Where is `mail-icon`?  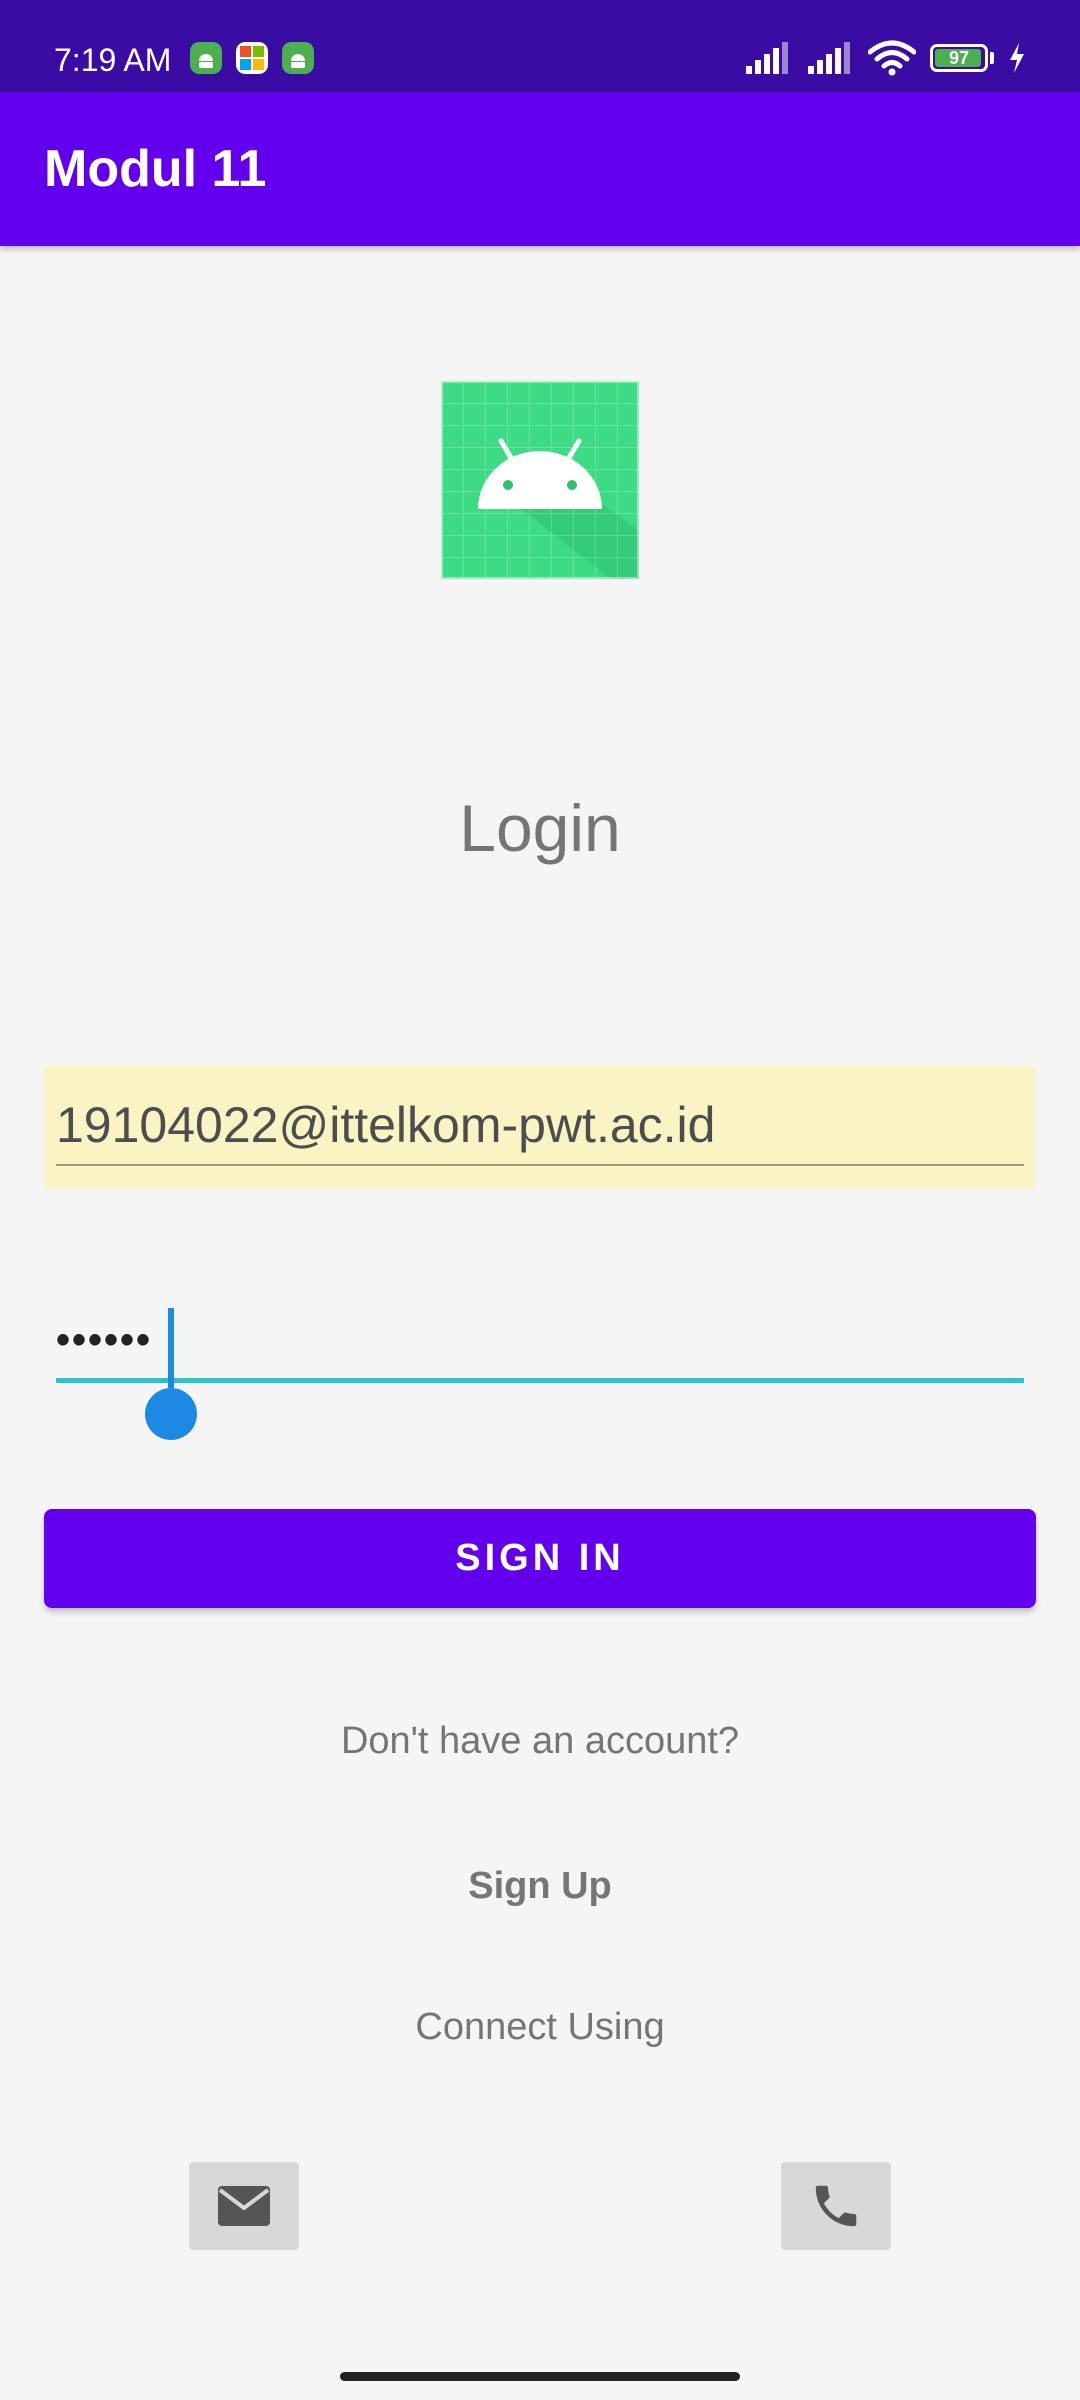 mail-icon is located at coordinates (244, 2206).